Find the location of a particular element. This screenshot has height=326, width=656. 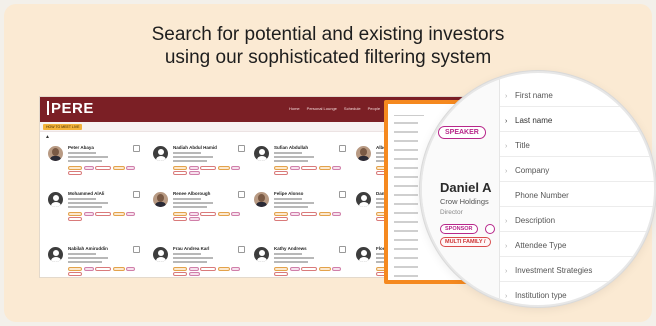

person-card: Sufian Abdullah is located at coordinates (302, 167).